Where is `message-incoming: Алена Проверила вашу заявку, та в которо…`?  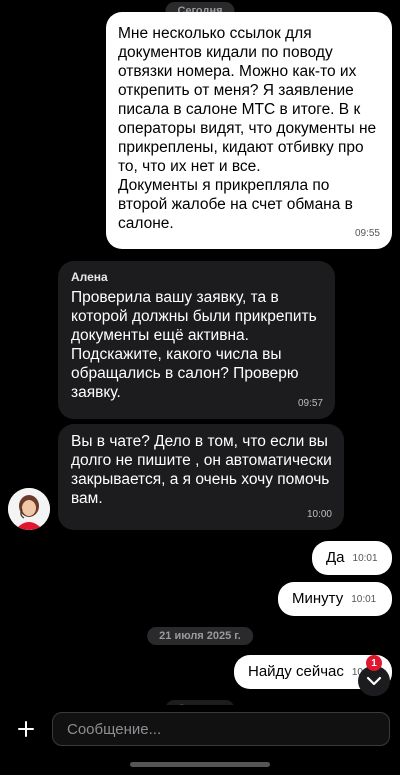 message-incoming: Алена Проверила вашу заявку, та в которо… is located at coordinates (196, 340).